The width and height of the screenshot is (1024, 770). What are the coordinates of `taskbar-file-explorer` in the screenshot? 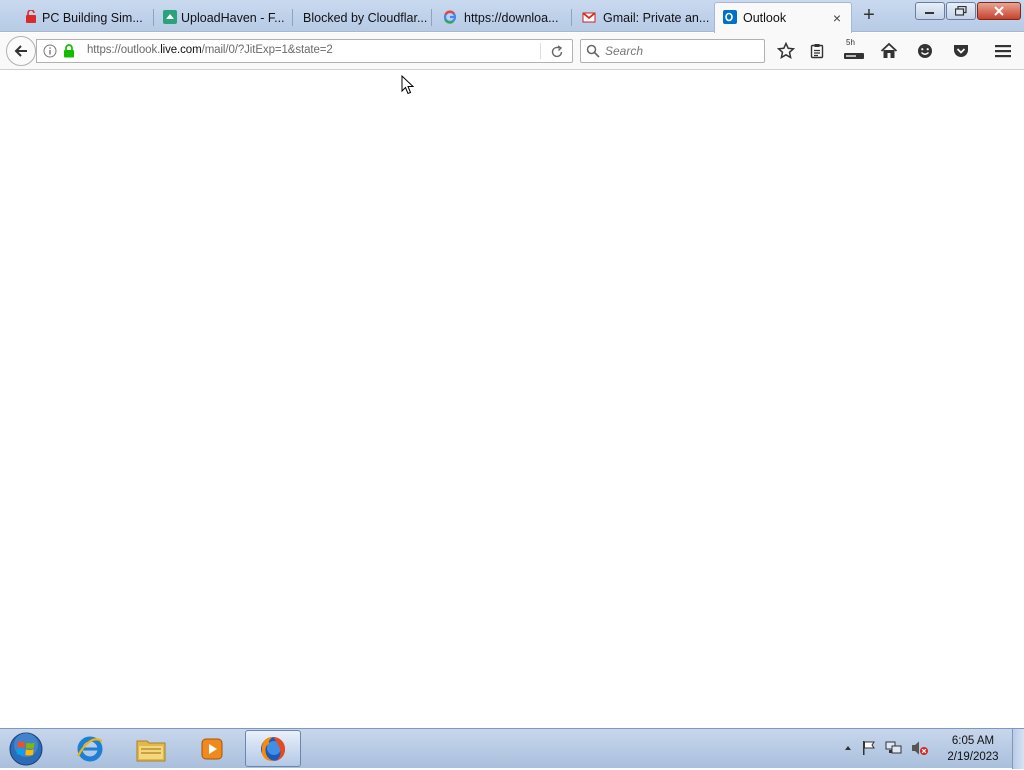 It's located at (151, 748).